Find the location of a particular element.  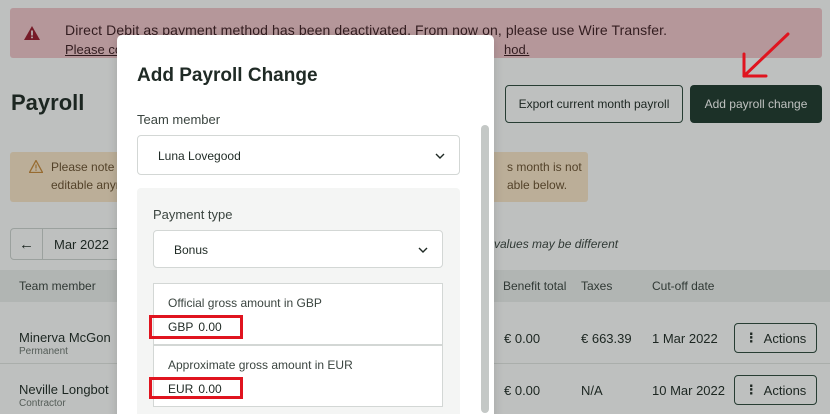

modal-title: Add Payroll Change is located at coordinates (227, 75).